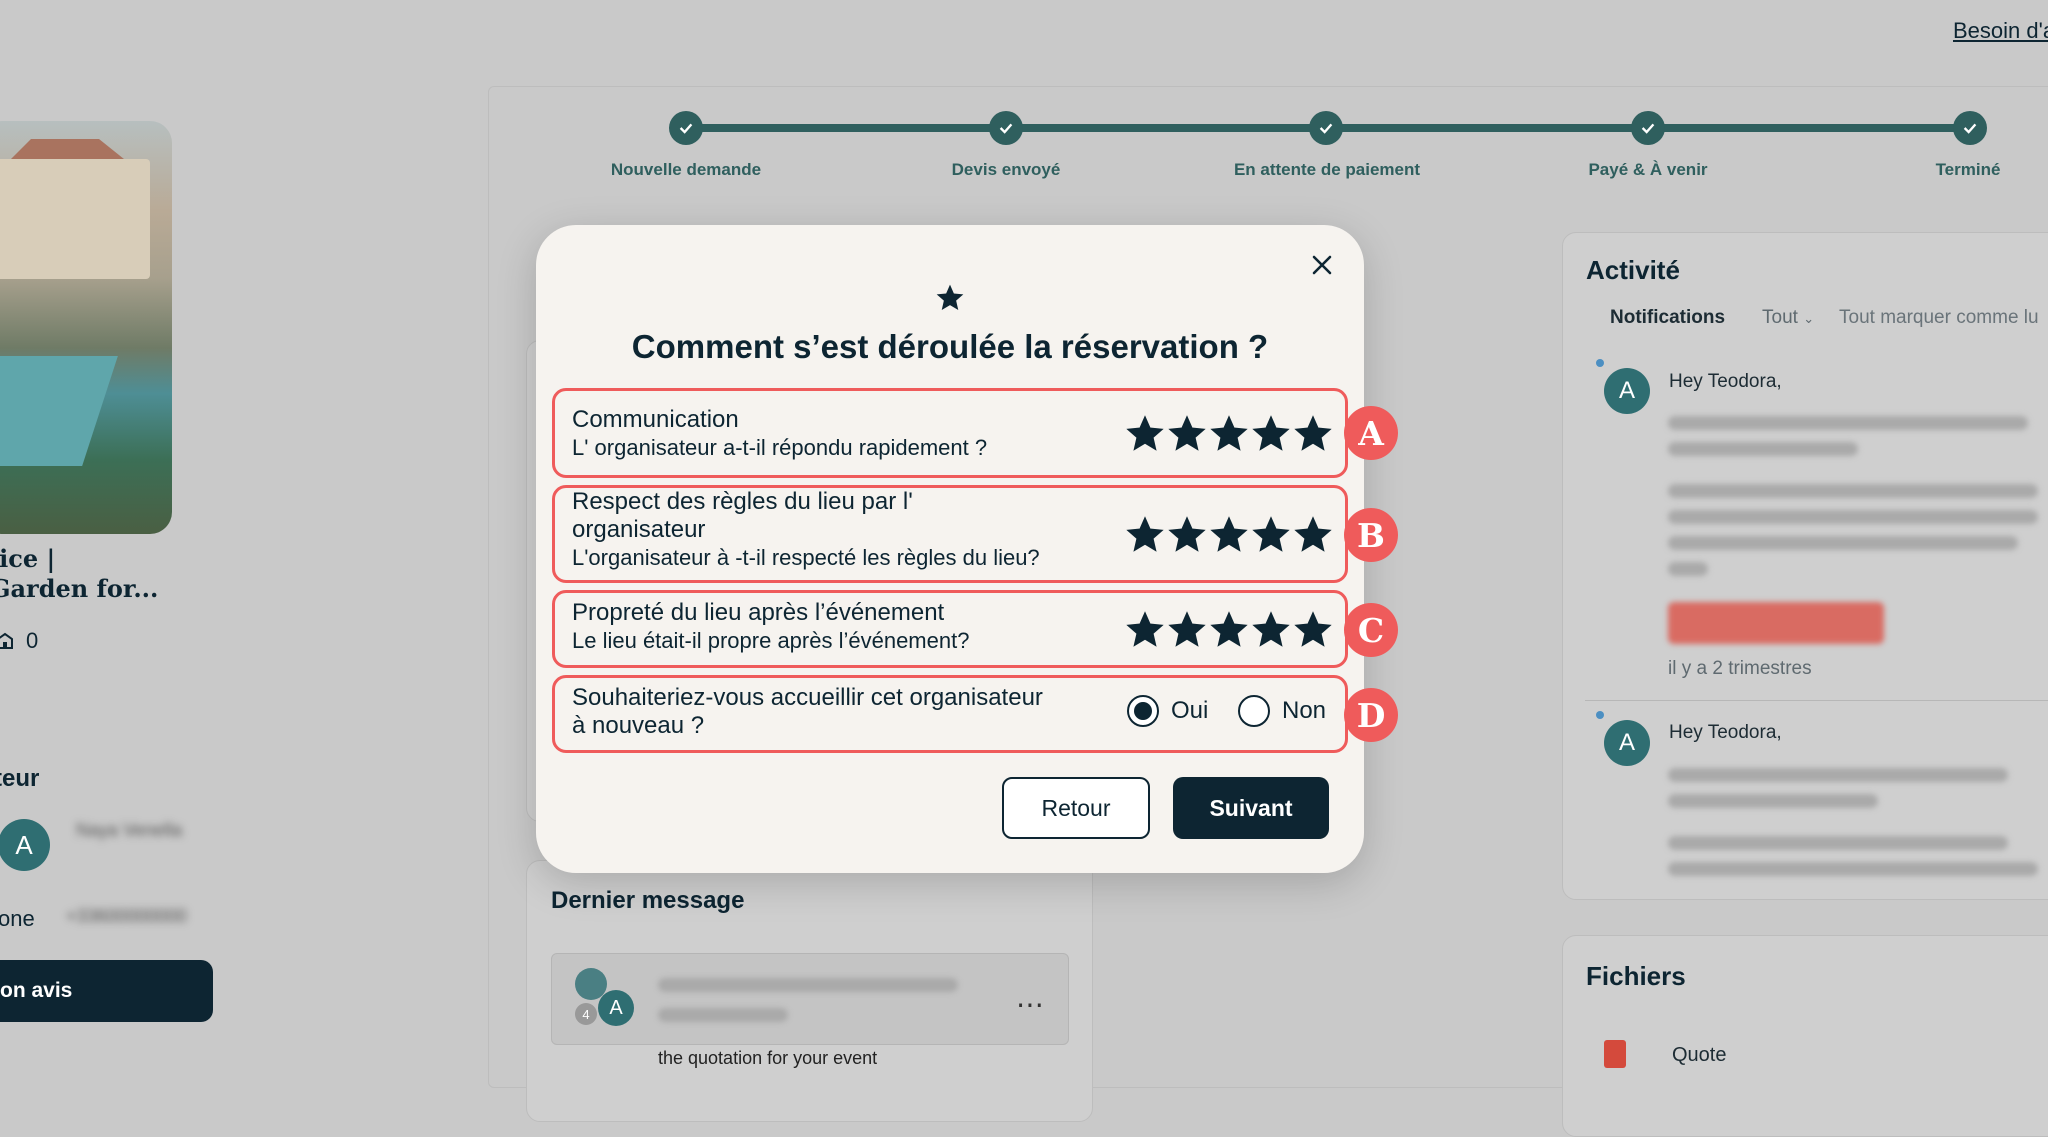 The width and height of the screenshot is (2048, 1137). Describe the element at coordinates (808, 985) in the screenshot. I see `message-sender` at that location.